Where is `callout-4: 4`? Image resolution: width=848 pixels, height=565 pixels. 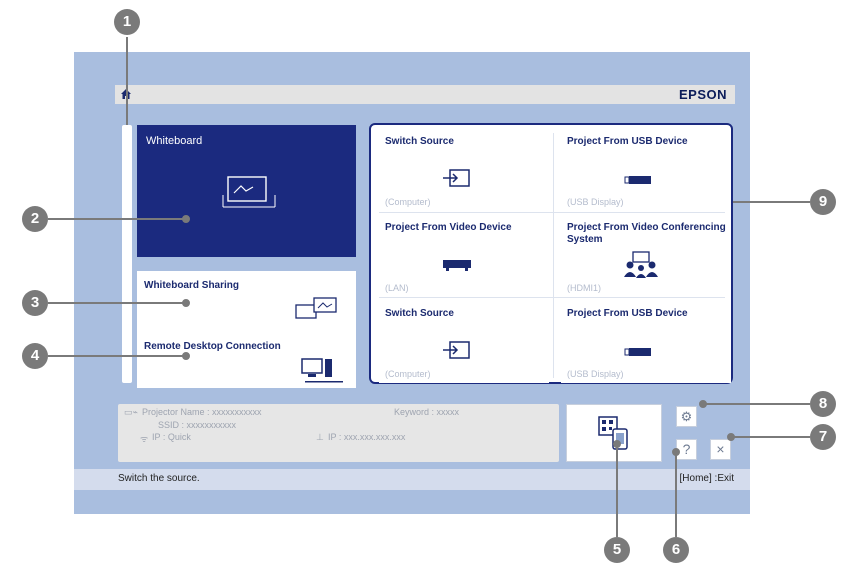 callout-4: 4 is located at coordinates (35, 356).